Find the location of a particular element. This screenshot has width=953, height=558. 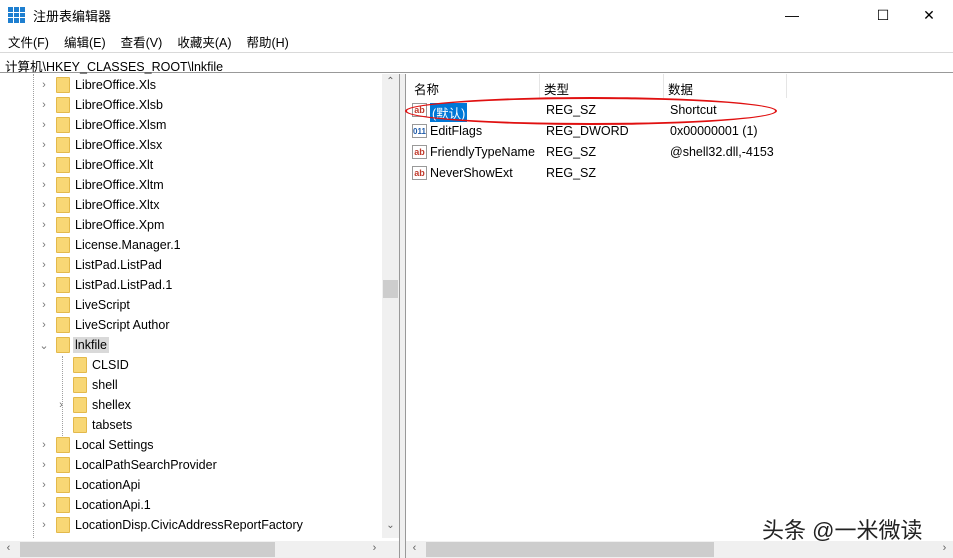

menu-file: 文件(F) is located at coordinates (28, 41).